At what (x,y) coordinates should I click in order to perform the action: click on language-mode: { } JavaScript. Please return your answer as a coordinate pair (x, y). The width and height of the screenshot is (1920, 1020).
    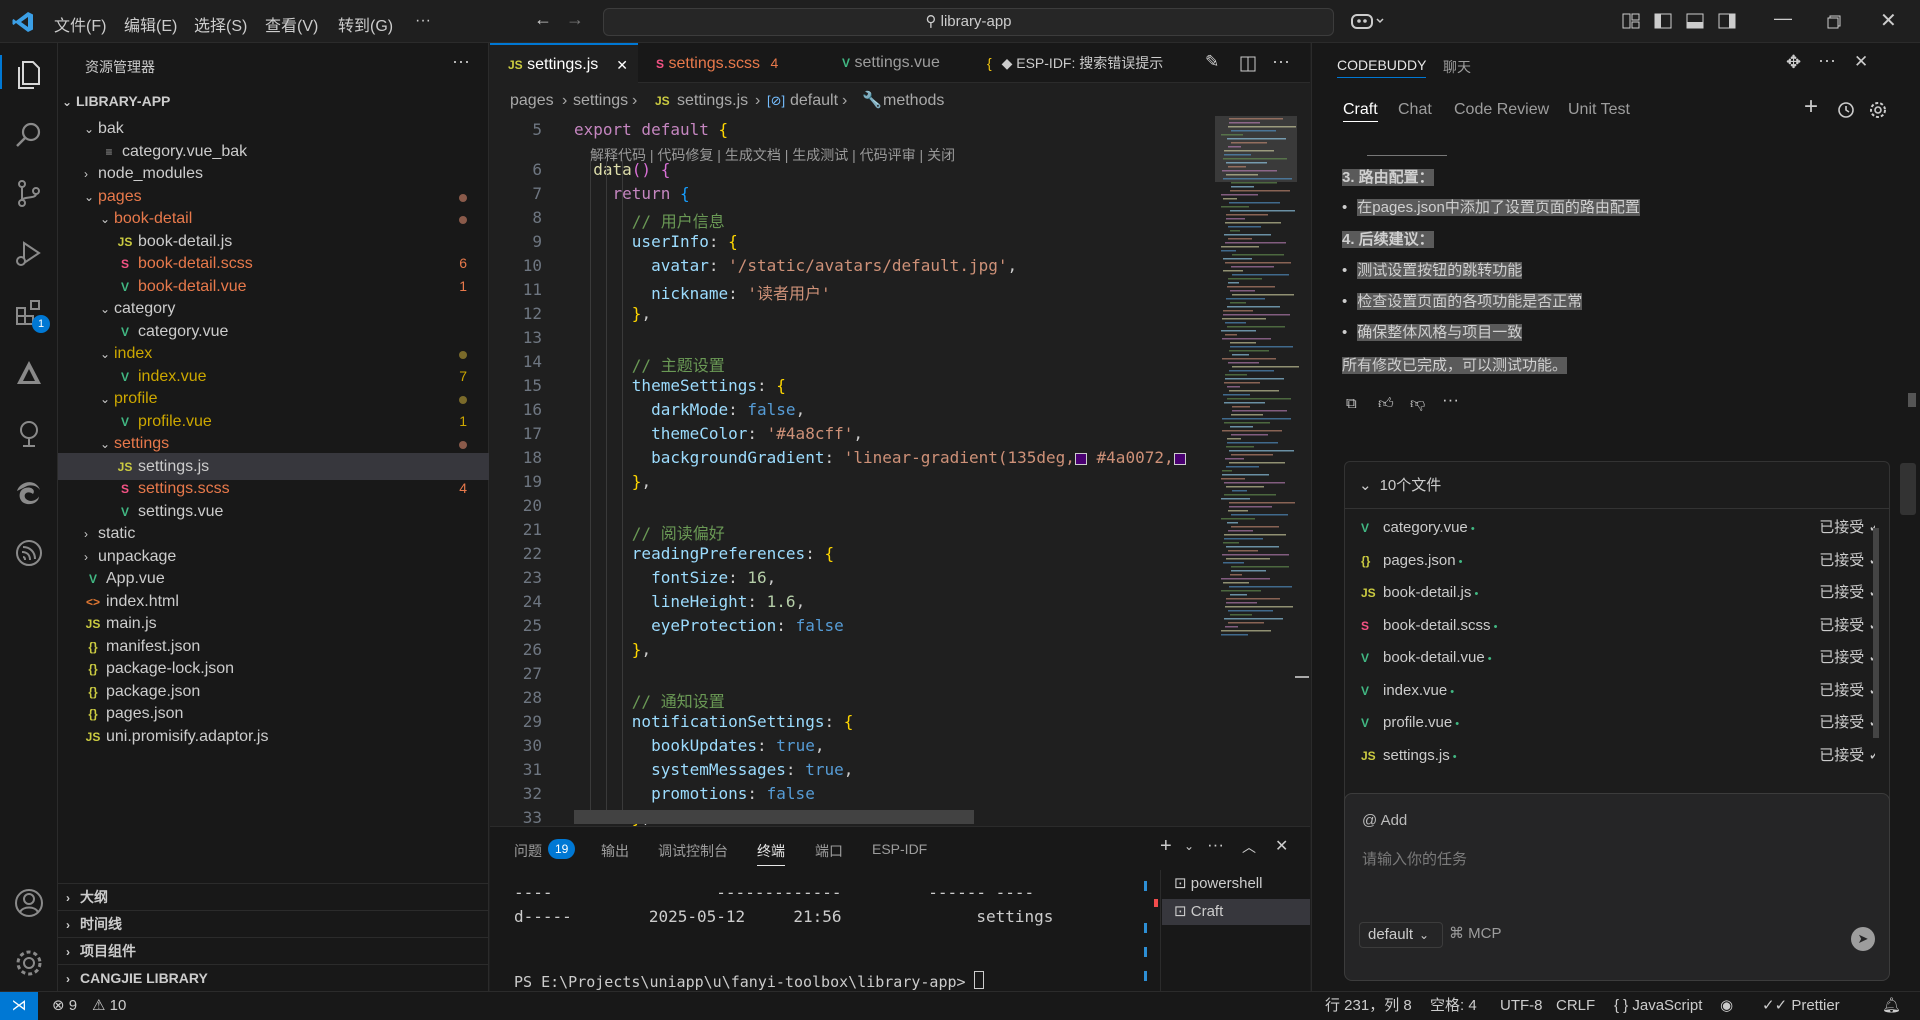
    Looking at the image, I should click on (1658, 1006).